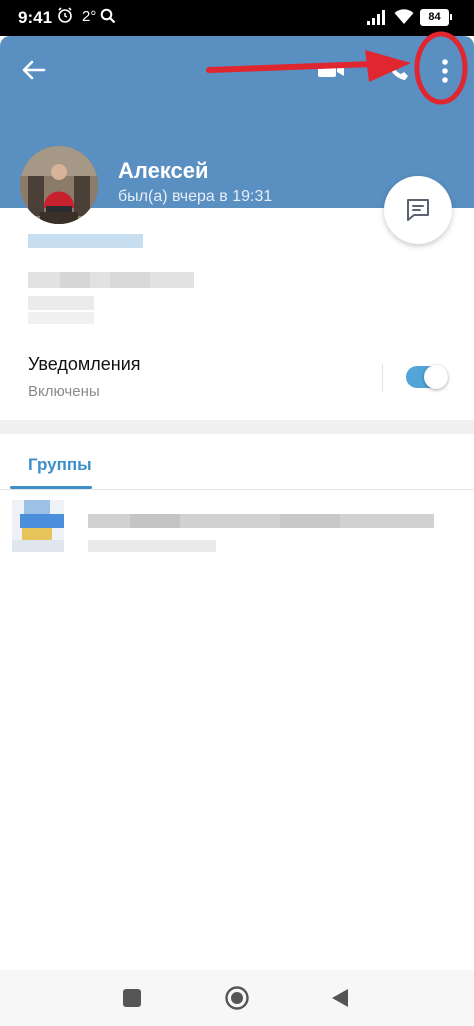  I want to click on battery-indicator: 84, so click(436, 17).